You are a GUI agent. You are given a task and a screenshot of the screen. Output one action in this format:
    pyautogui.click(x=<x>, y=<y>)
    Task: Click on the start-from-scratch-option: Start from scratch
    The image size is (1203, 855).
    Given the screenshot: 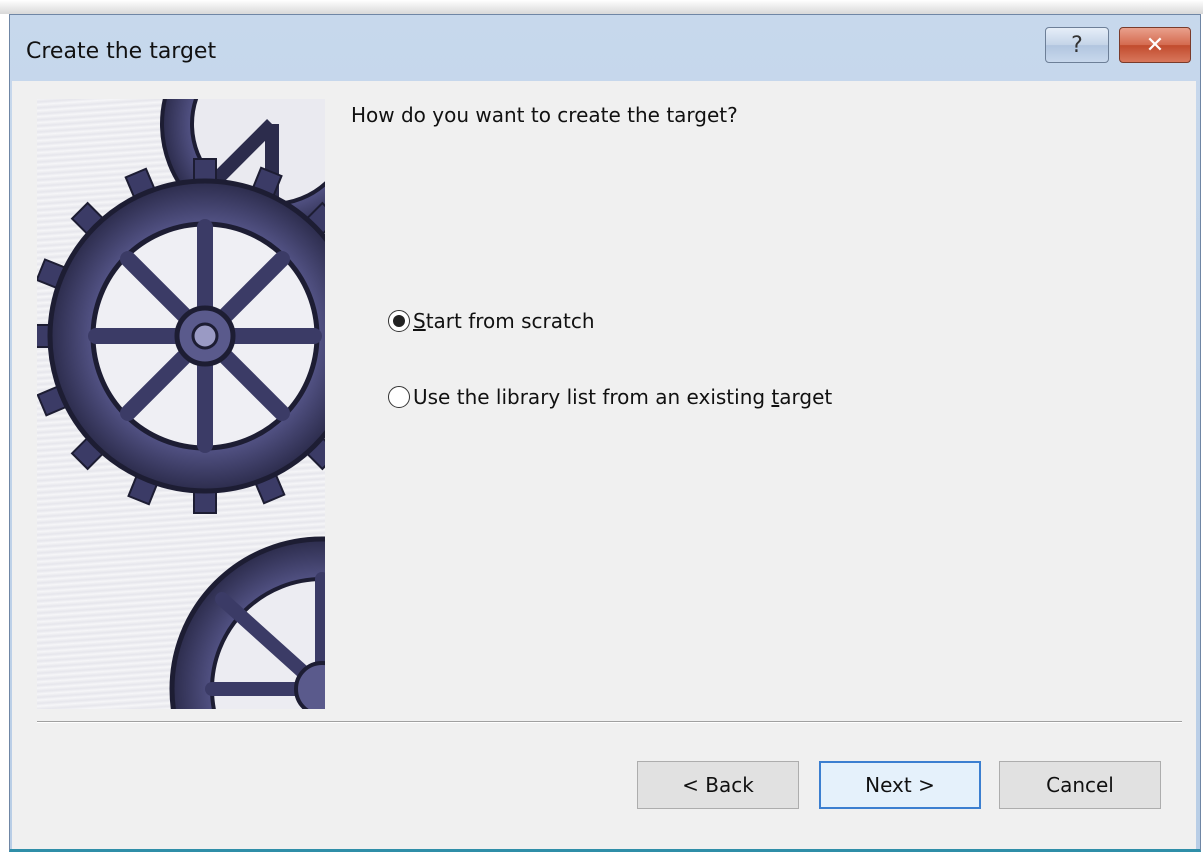 What is the action you would take?
    pyautogui.click(x=491, y=321)
    